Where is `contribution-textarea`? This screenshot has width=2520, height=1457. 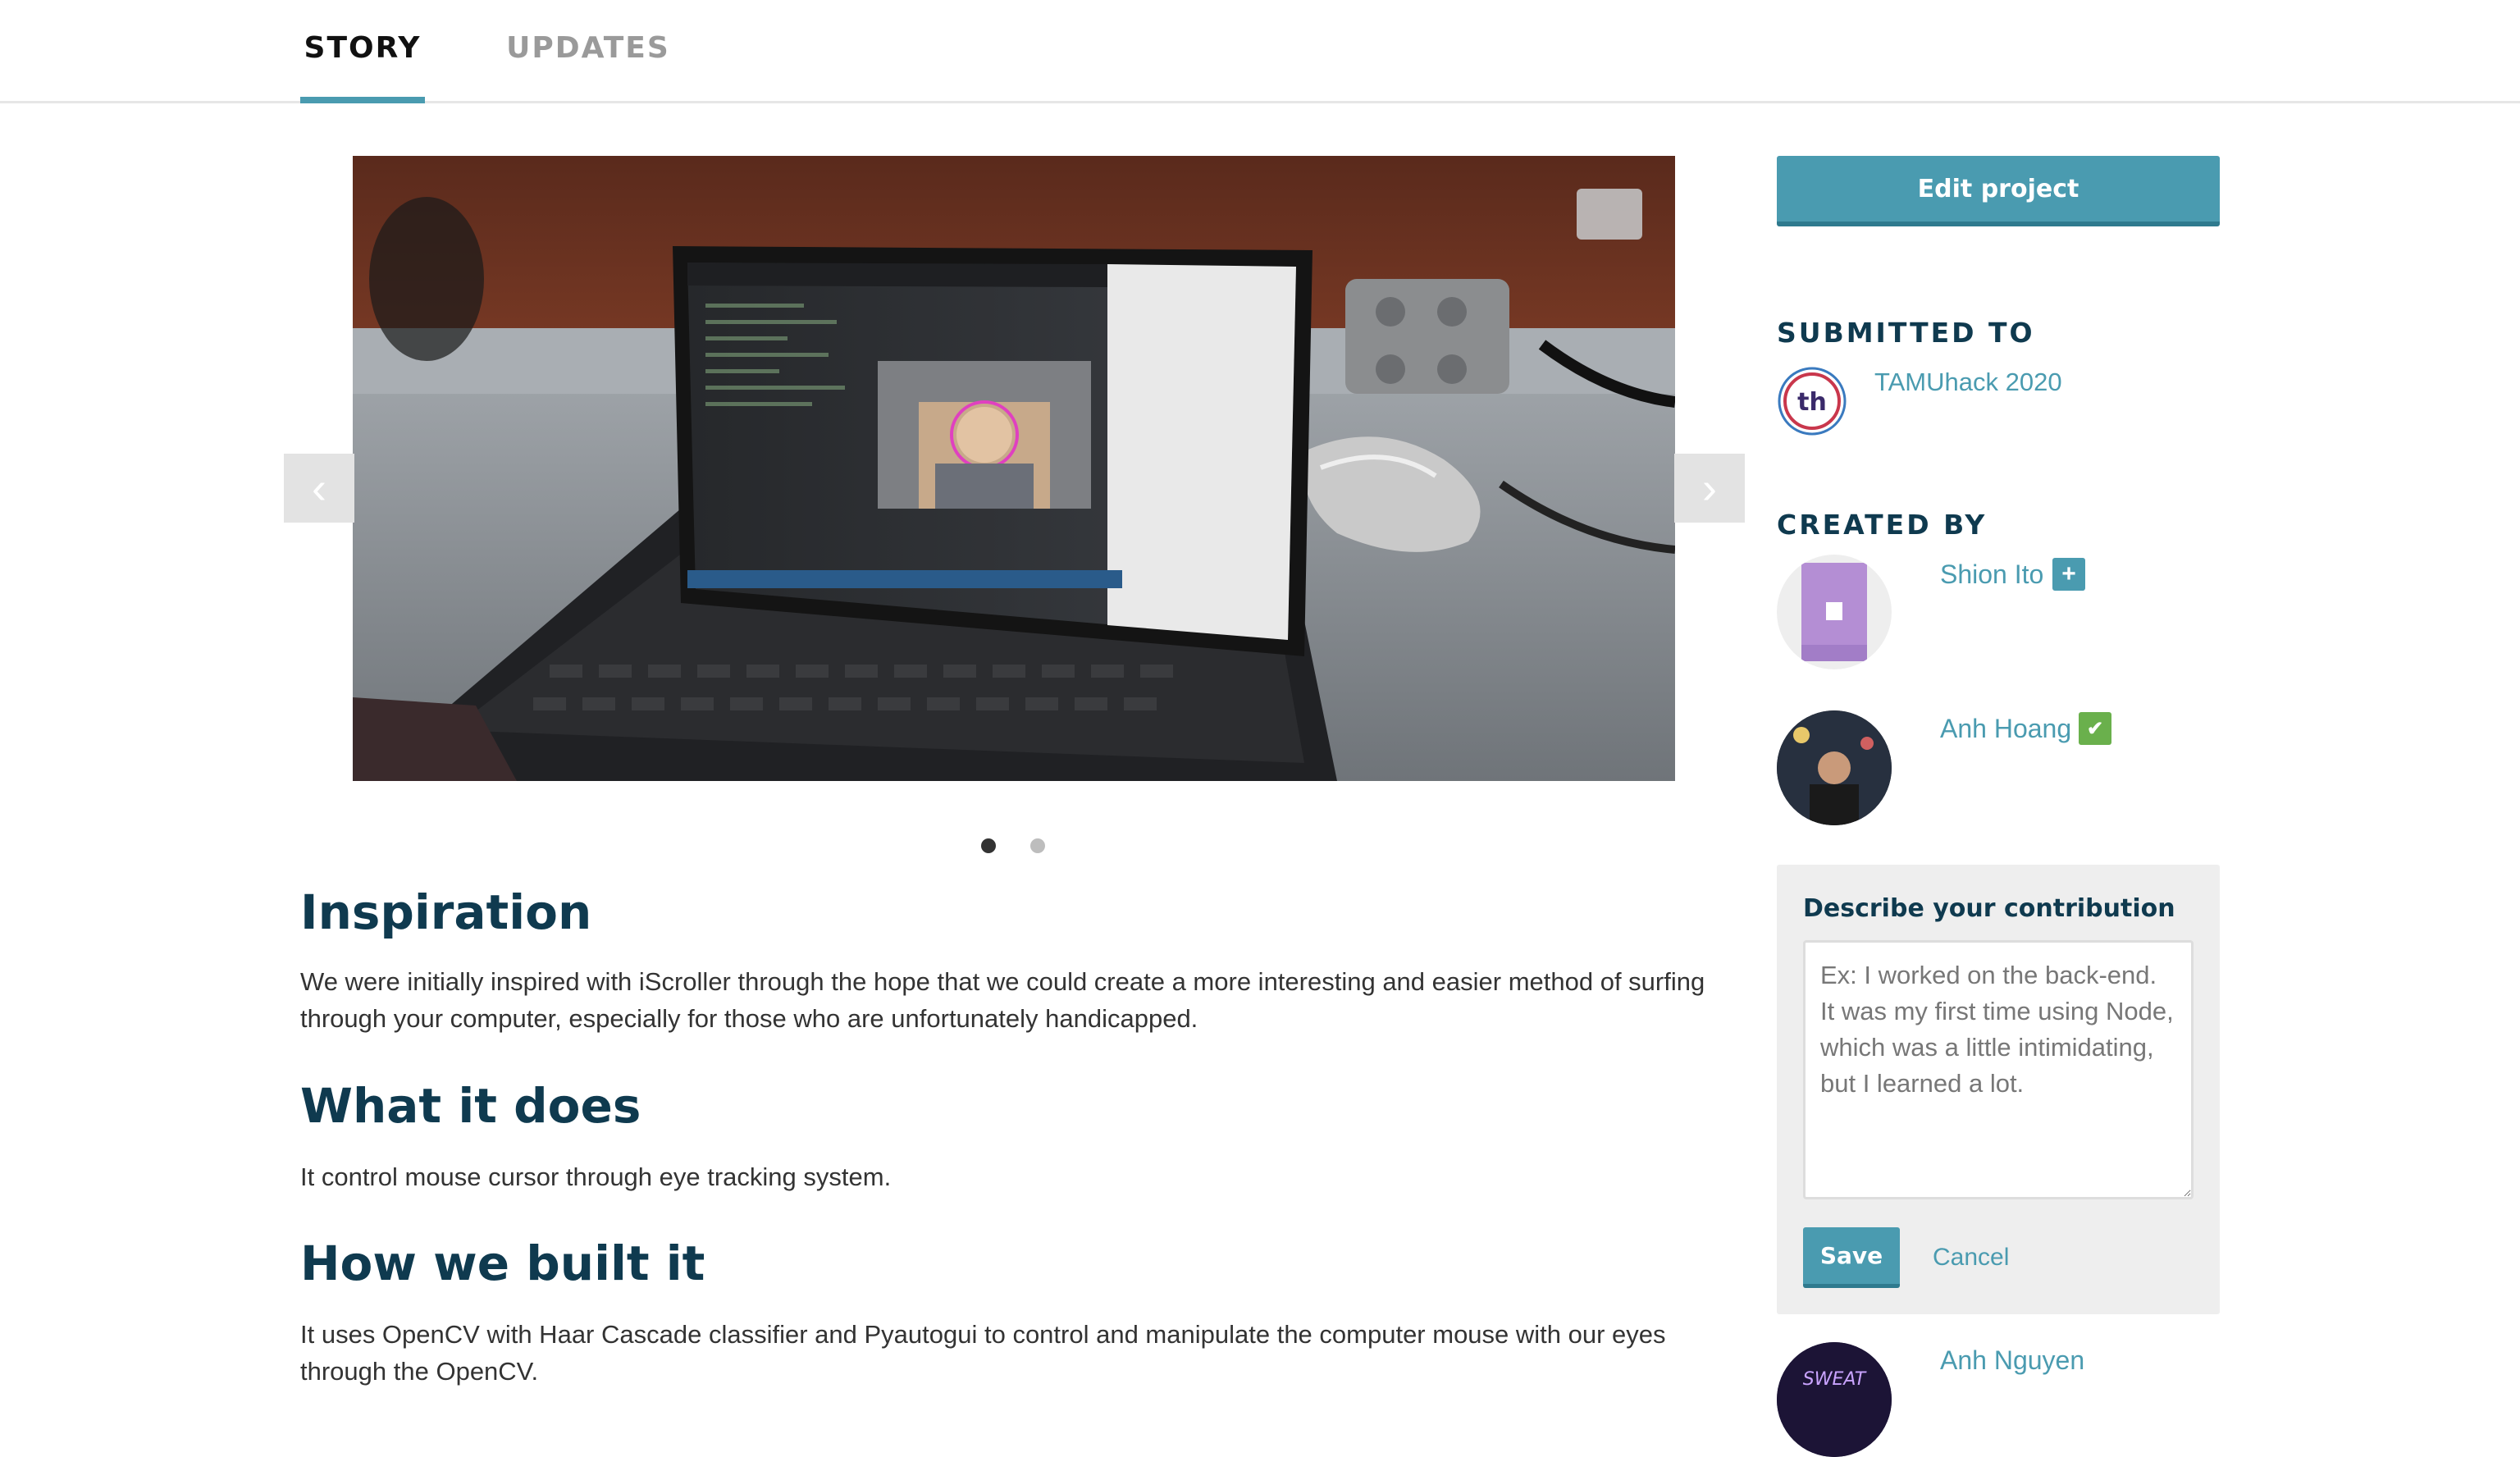 contribution-textarea is located at coordinates (1999, 1069).